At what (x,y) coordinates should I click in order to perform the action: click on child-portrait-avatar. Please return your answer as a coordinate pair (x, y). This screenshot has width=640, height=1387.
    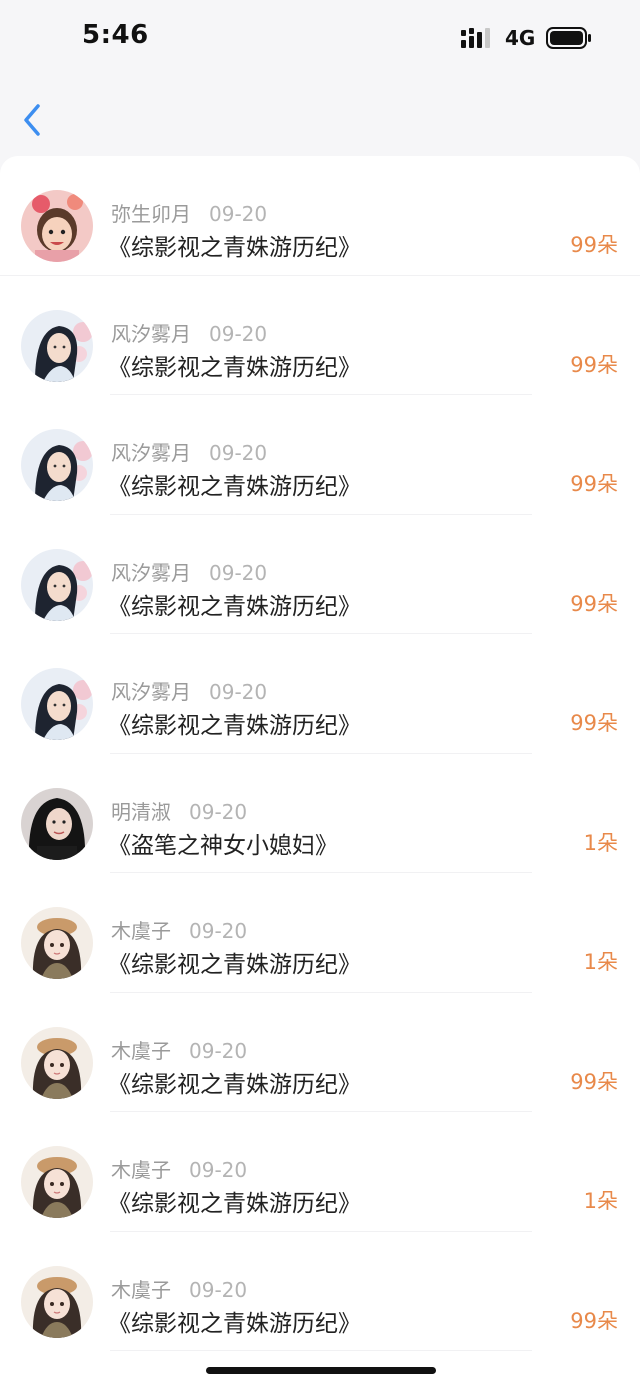
    Looking at the image, I should click on (57, 226).